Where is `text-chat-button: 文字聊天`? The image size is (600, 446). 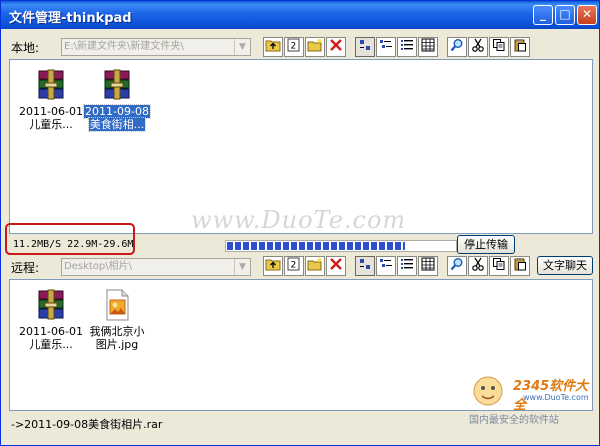 text-chat-button: 文字聊天 is located at coordinates (565, 265).